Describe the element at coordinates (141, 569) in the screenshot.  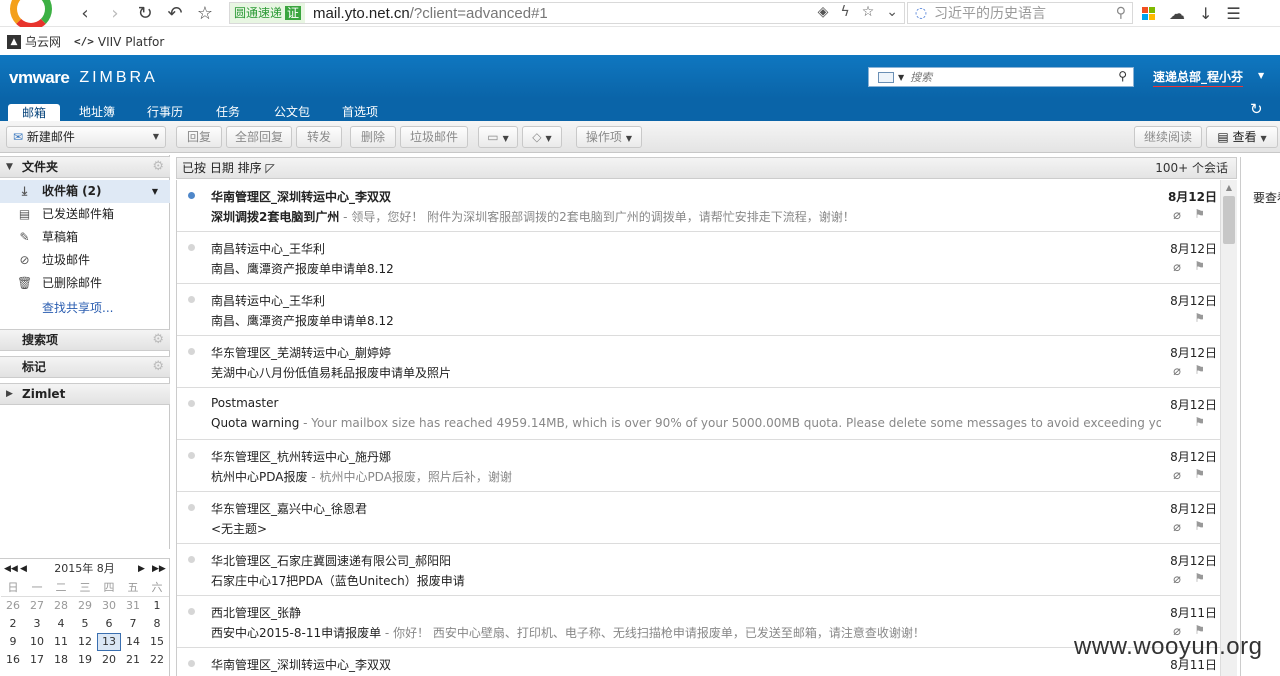
I see `next-month-icon: ▶` at that location.